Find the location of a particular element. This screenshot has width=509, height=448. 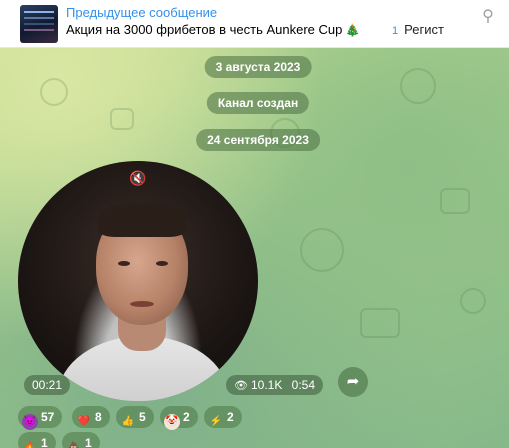

reaction-button: ❤️ 8 is located at coordinates (91, 417).